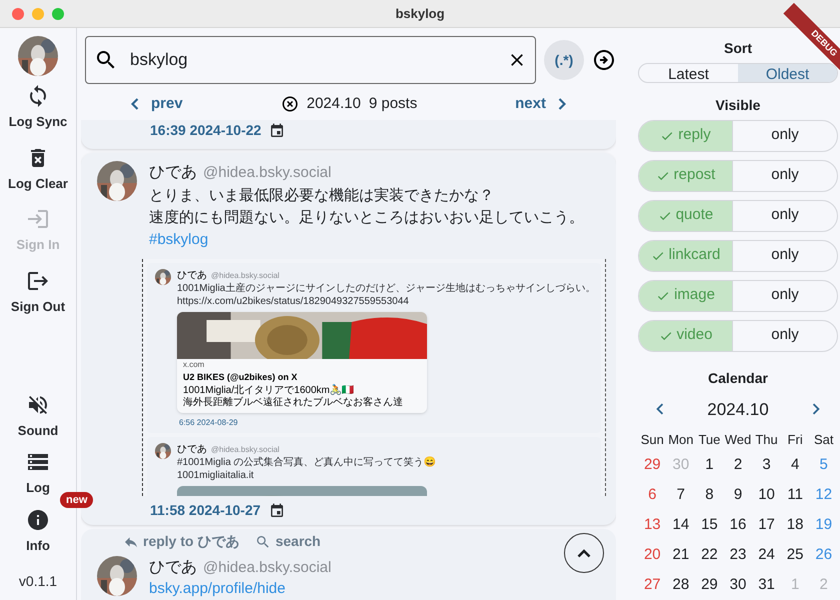 This screenshot has width=840, height=600. I want to click on post-text: とりま、いま最低限必要な機能は実装できたかな？, so click(322, 196).